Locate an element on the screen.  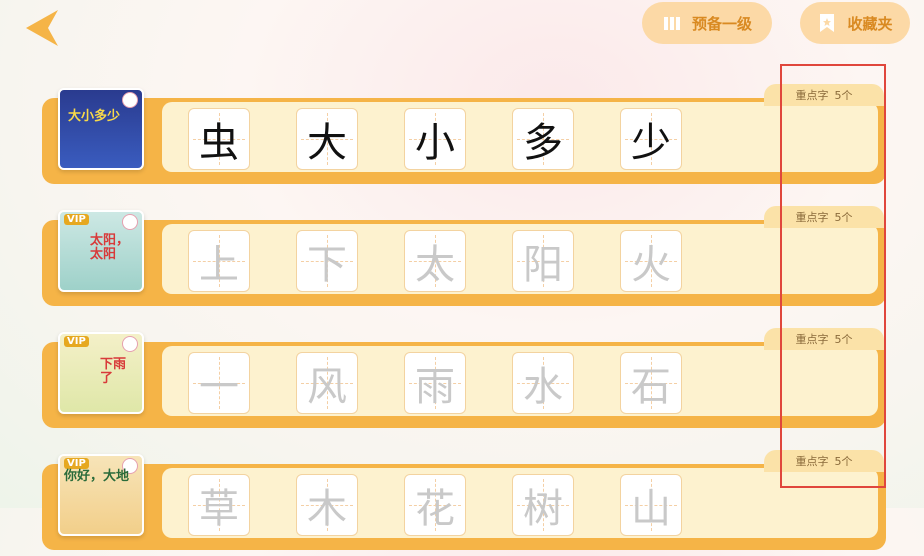
prep-level-label: 预备一级 is located at coordinates (721, 23).